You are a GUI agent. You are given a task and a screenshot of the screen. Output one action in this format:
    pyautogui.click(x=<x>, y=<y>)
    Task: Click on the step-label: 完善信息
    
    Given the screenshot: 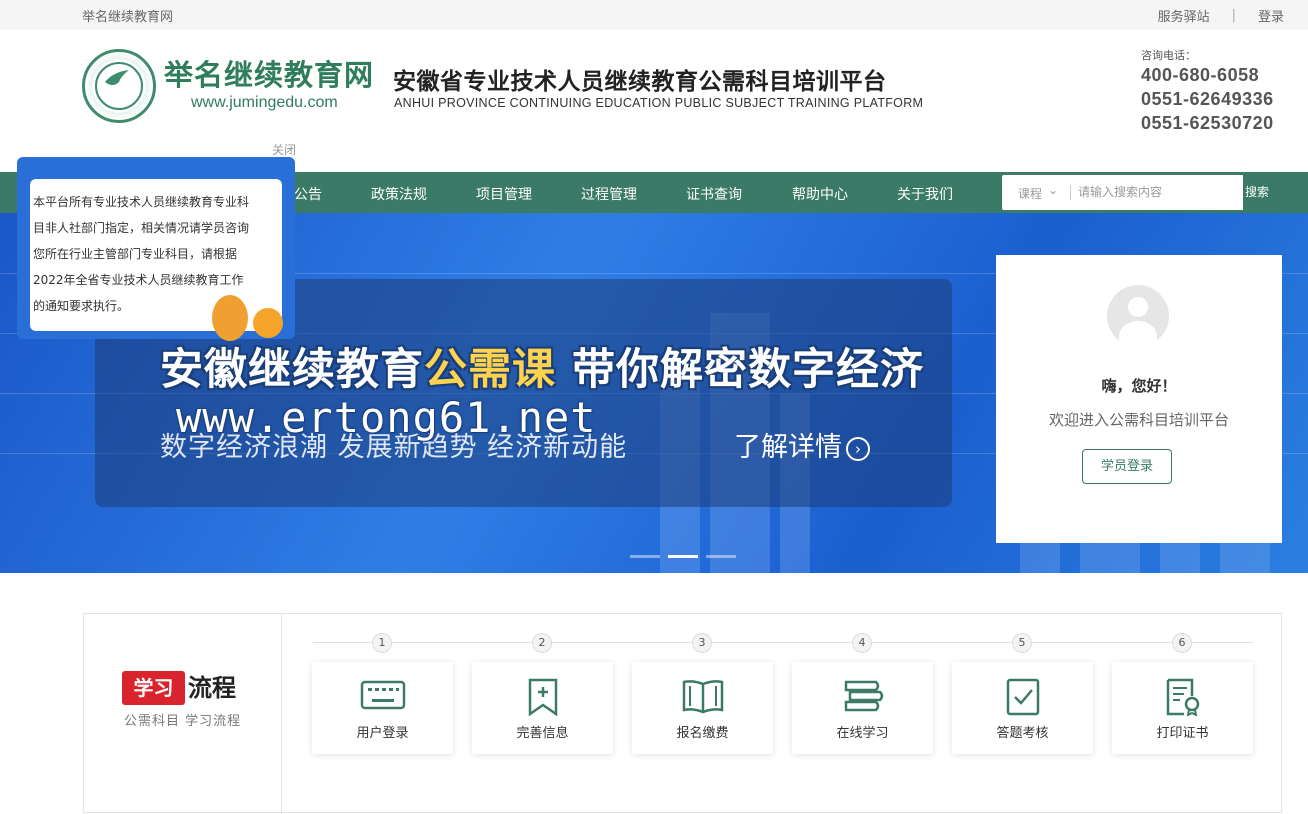 What is the action you would take?
    pyautogui.click(x=542, y=733)
    